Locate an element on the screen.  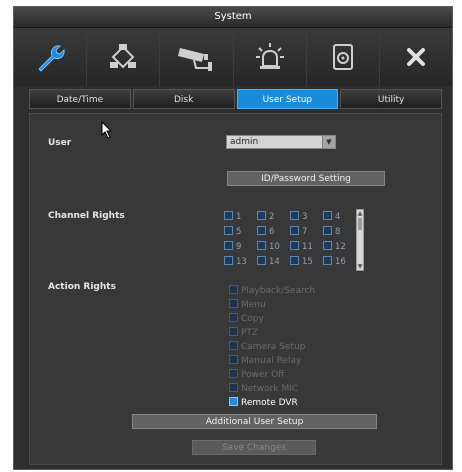
alarm-icon is located at coordinates (269, 56).